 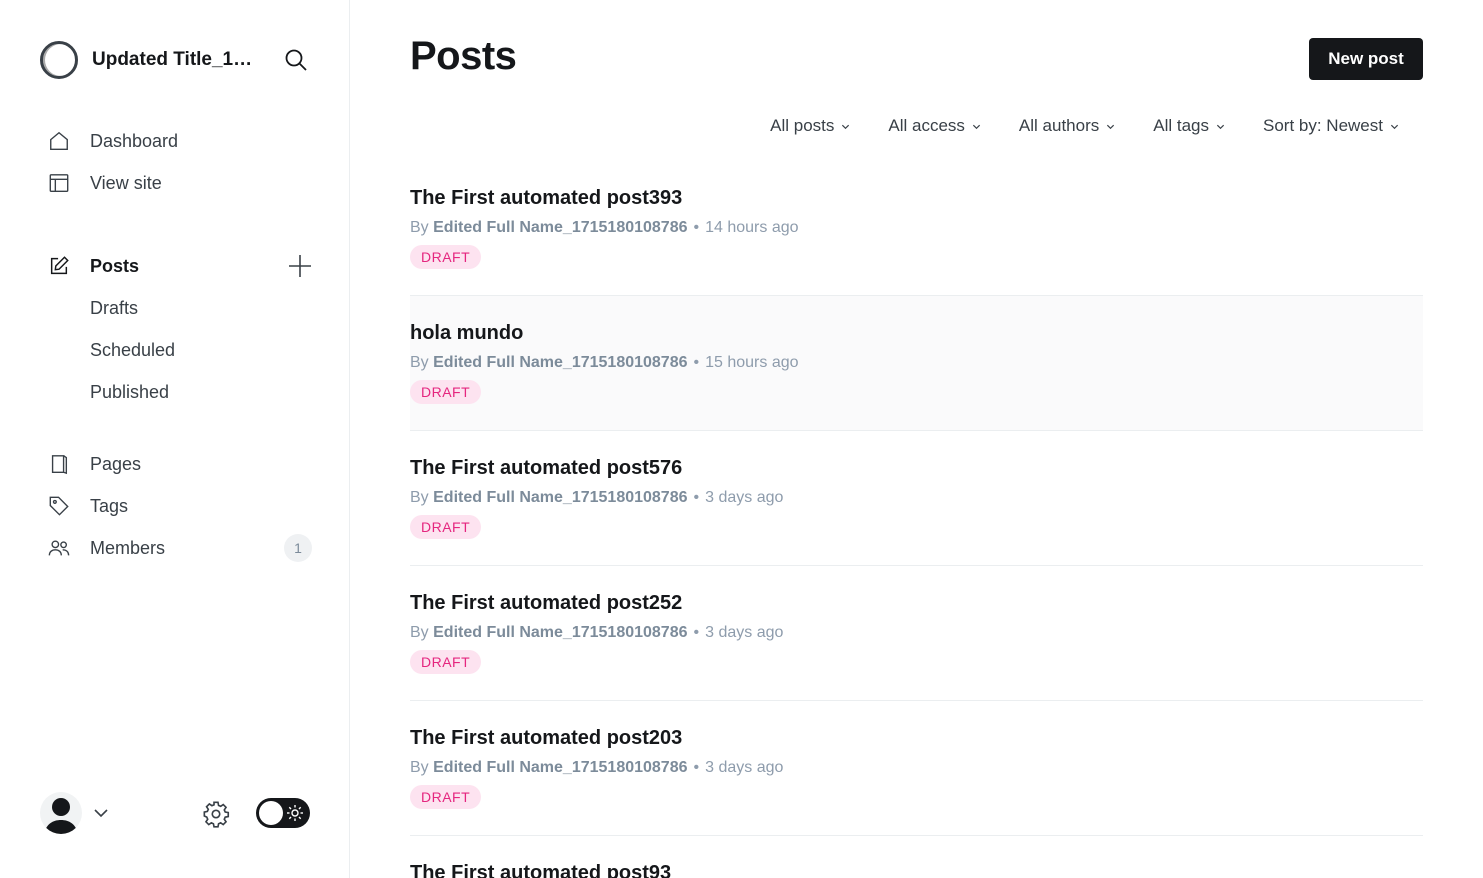 I want to click on filter-sort-label: Sort by: Newest, so click(x=1323, y=125).